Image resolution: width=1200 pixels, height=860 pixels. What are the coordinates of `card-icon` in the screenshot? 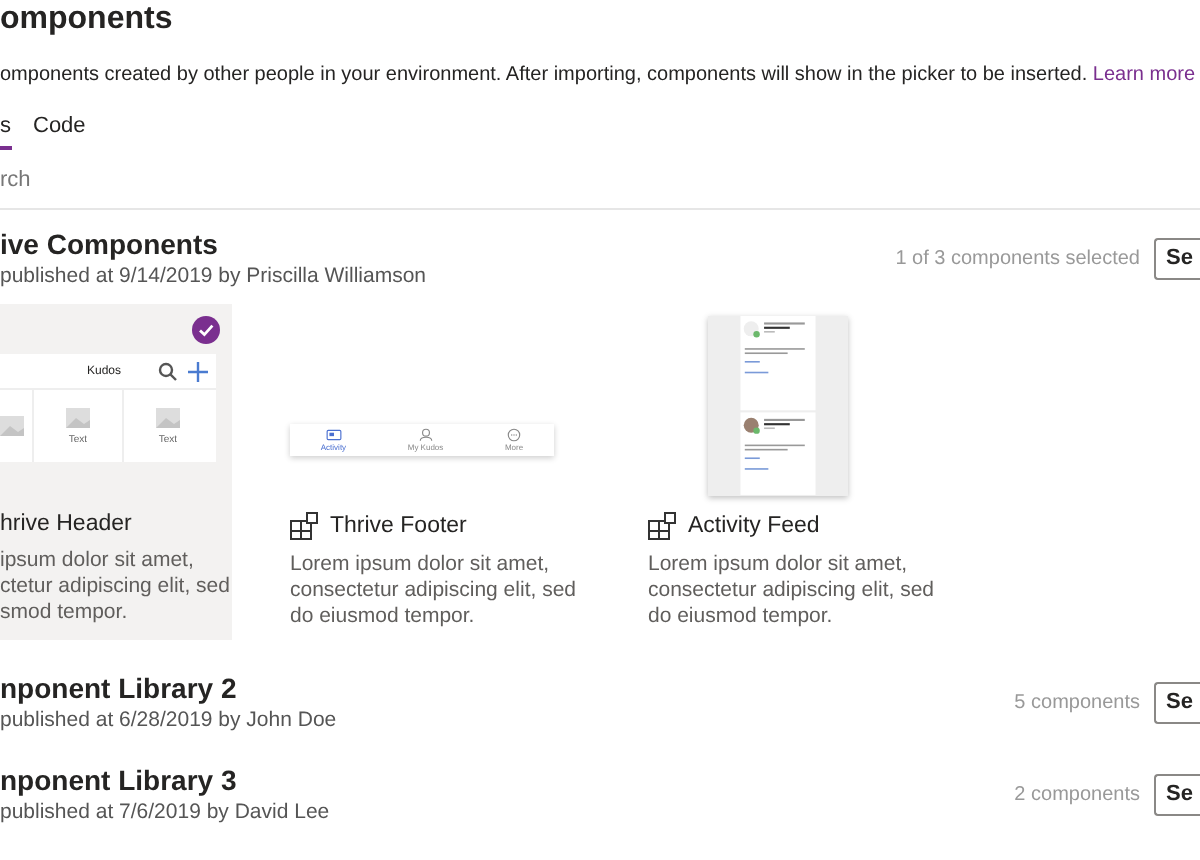 It's located at (333, 435).